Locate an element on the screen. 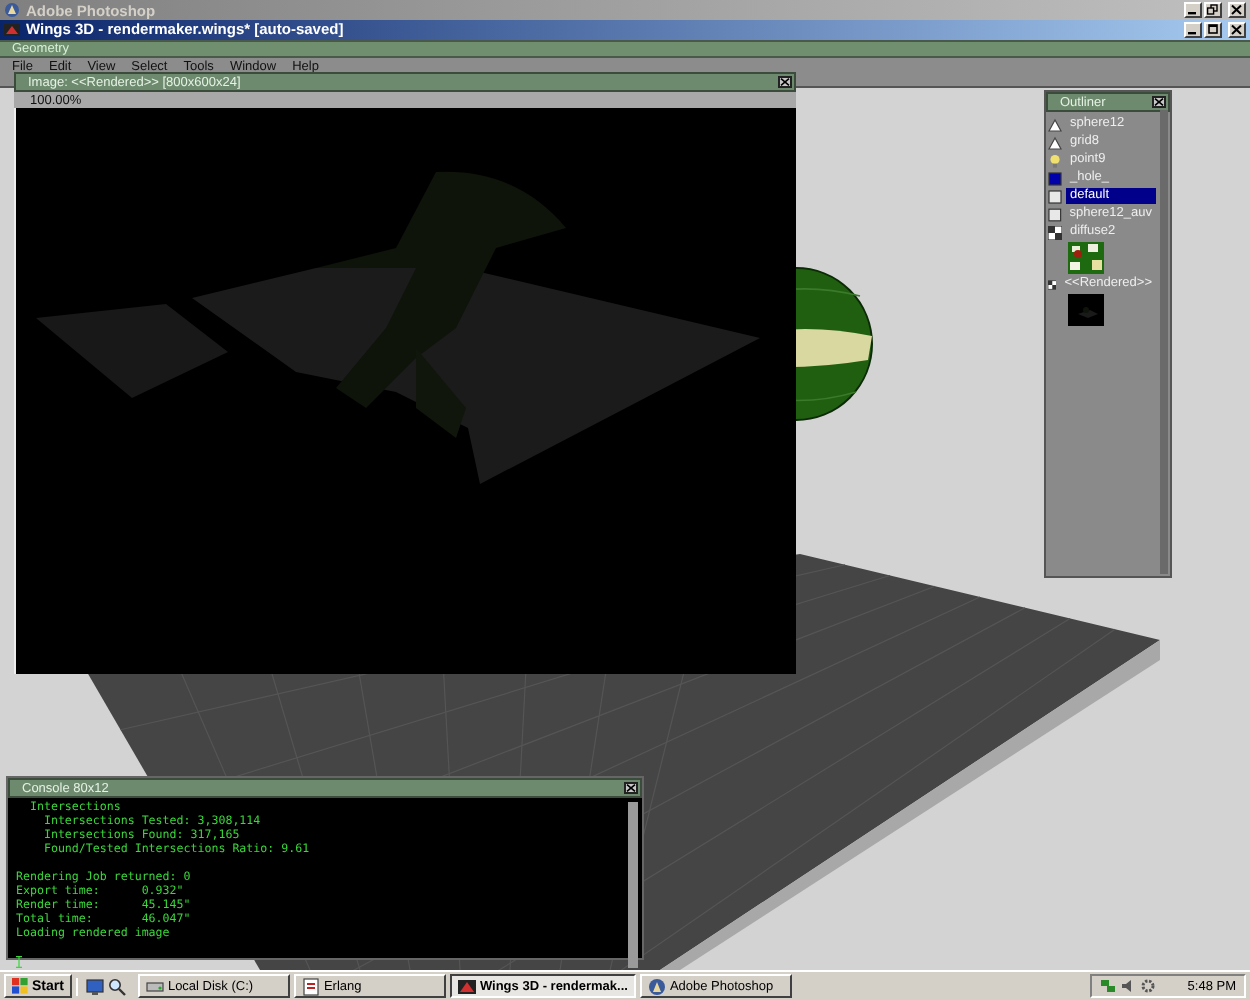  maximize-icon is located at coordinates (1213, 29).